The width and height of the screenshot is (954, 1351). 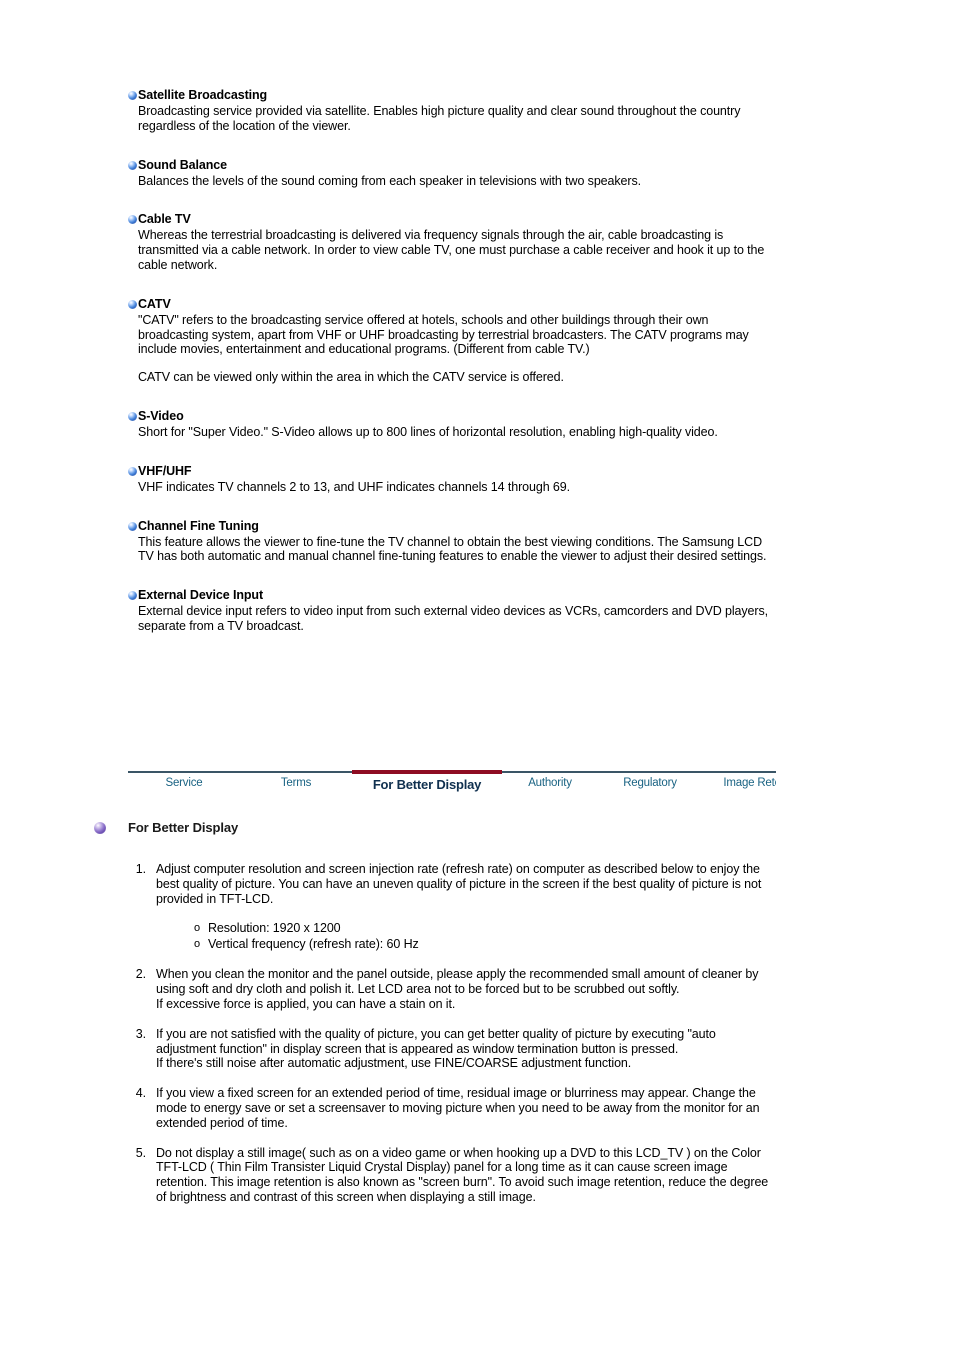 I want to click on list-item-number: 5., so click(x=140, y=1152).